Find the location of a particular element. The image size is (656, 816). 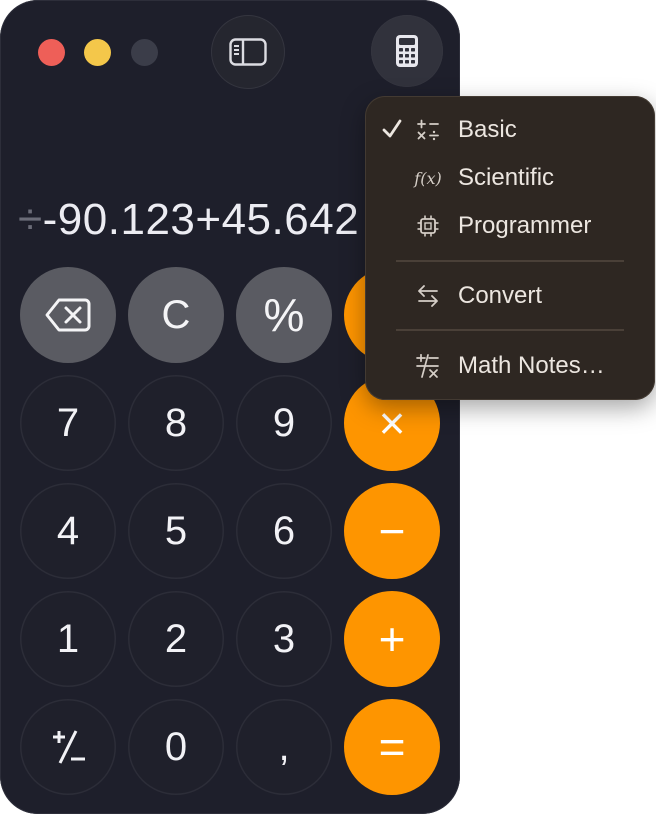

menu-item-scientific: f(x) Scientific is located at coordinates (510, 178).